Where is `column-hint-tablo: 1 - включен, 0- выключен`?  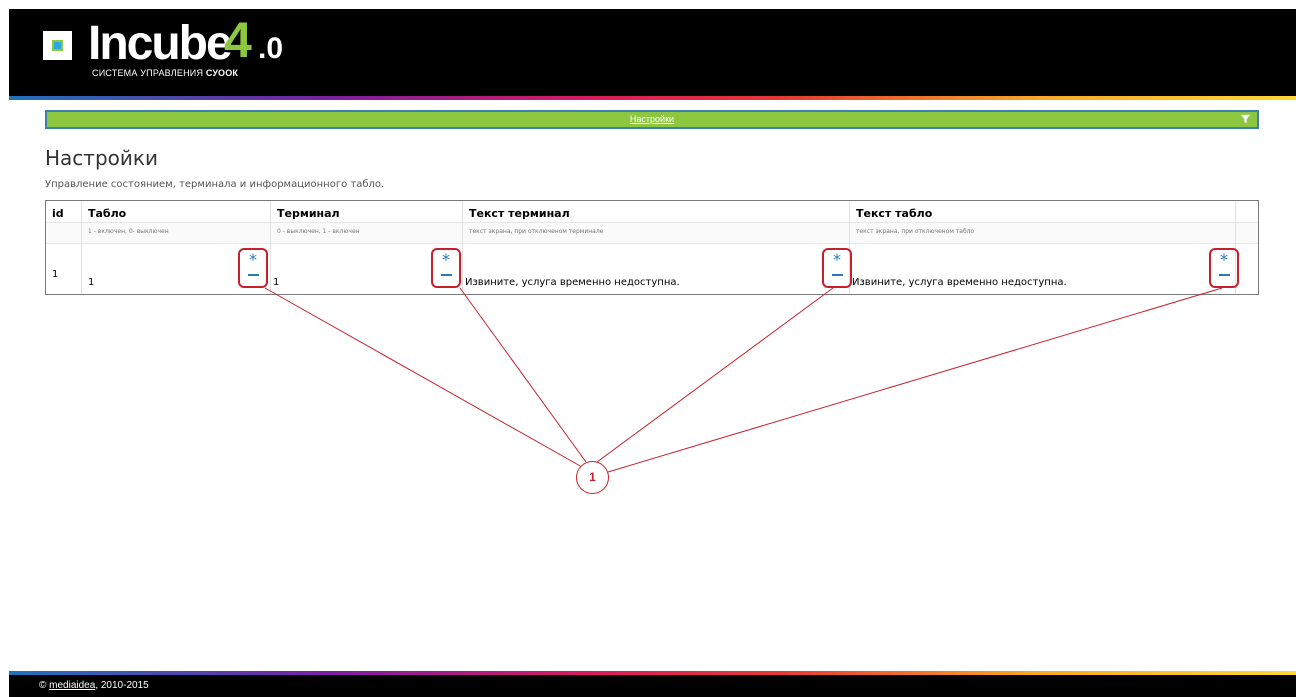
column-hint-tablo: 1 - включен, 0- выключен is located at coordinates (176, 233).